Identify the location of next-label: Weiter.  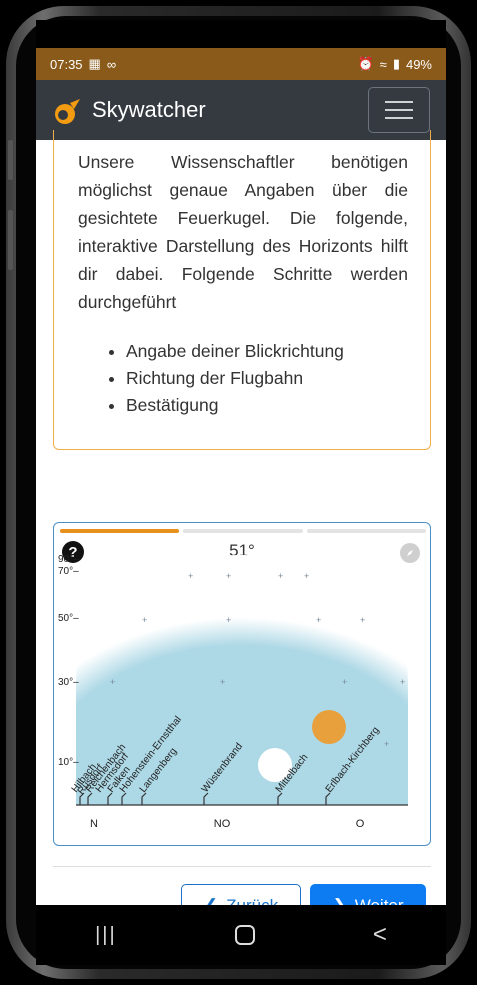
(379, 900).